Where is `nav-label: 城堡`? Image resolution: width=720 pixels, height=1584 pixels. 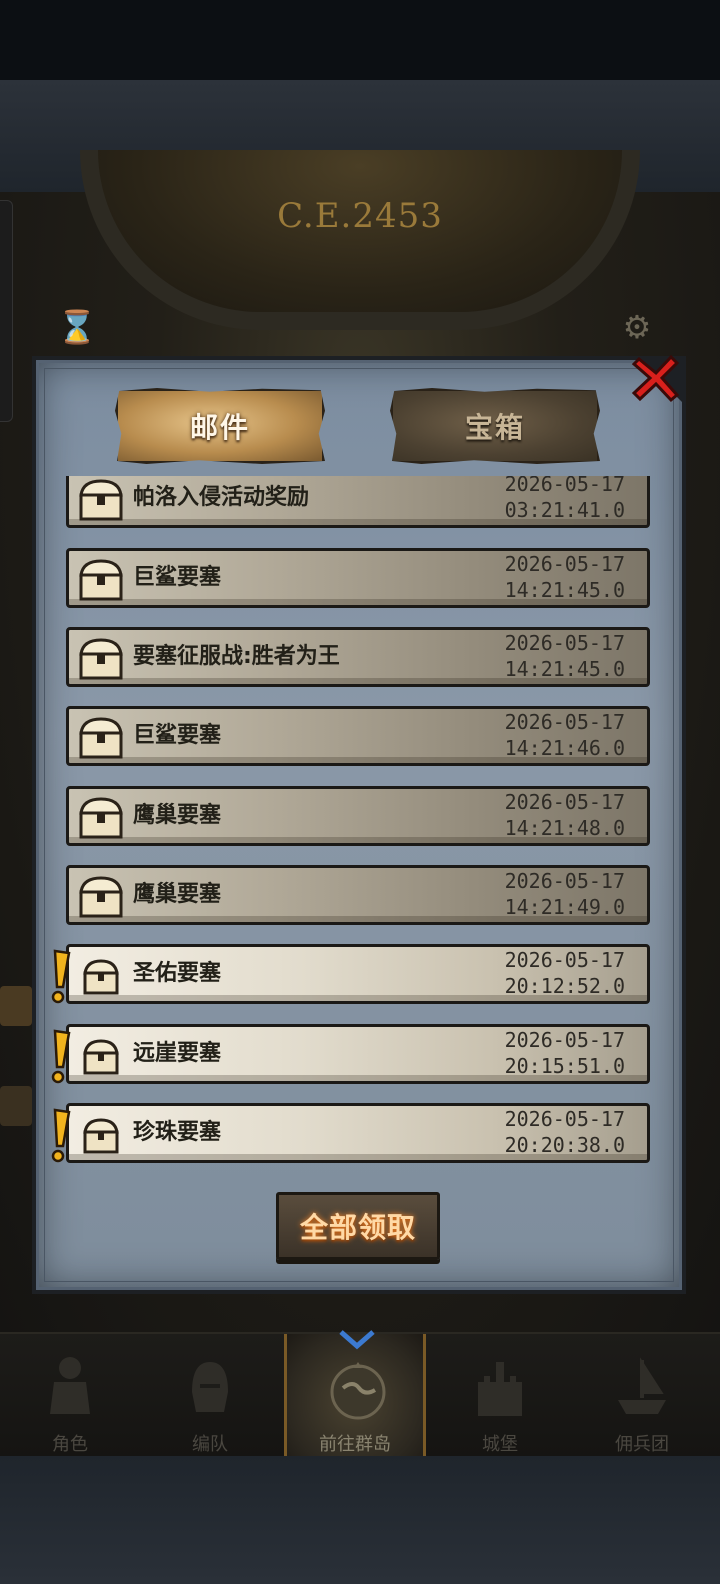
nav-label: 城堡 is located at coordinates (500, 1444).